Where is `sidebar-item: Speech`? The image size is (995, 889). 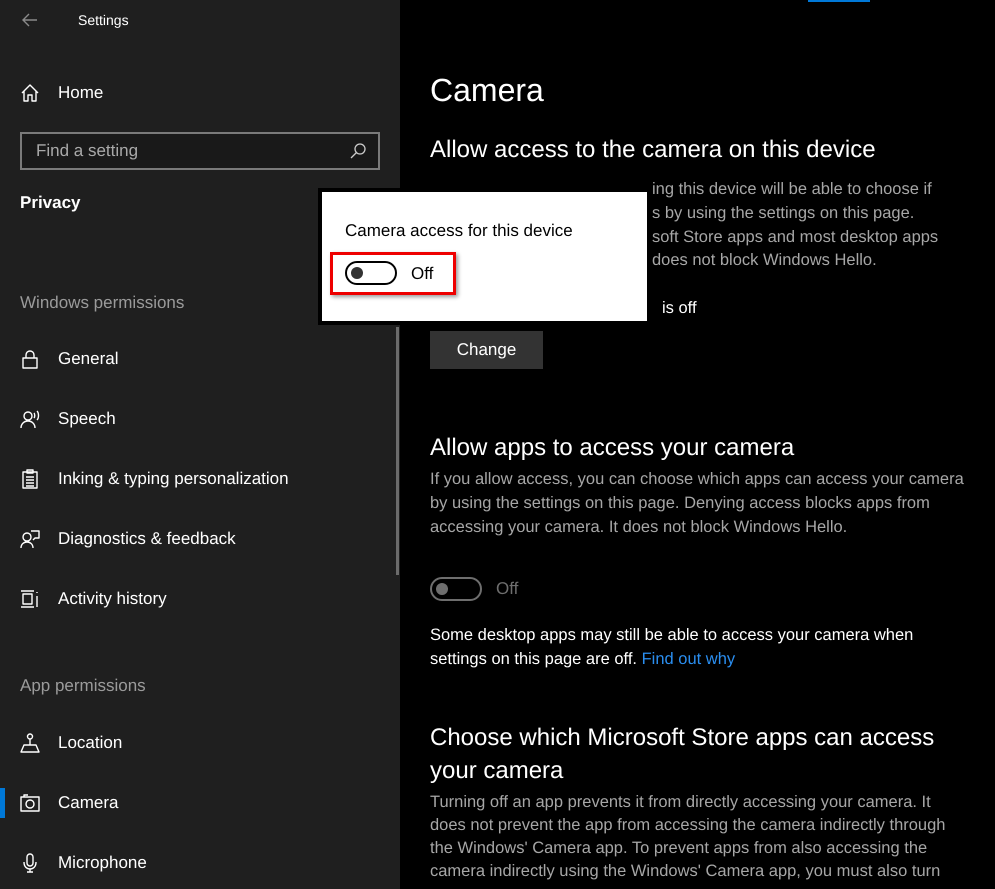
sidebar-item: Speech is located at coordinates (61, 419).